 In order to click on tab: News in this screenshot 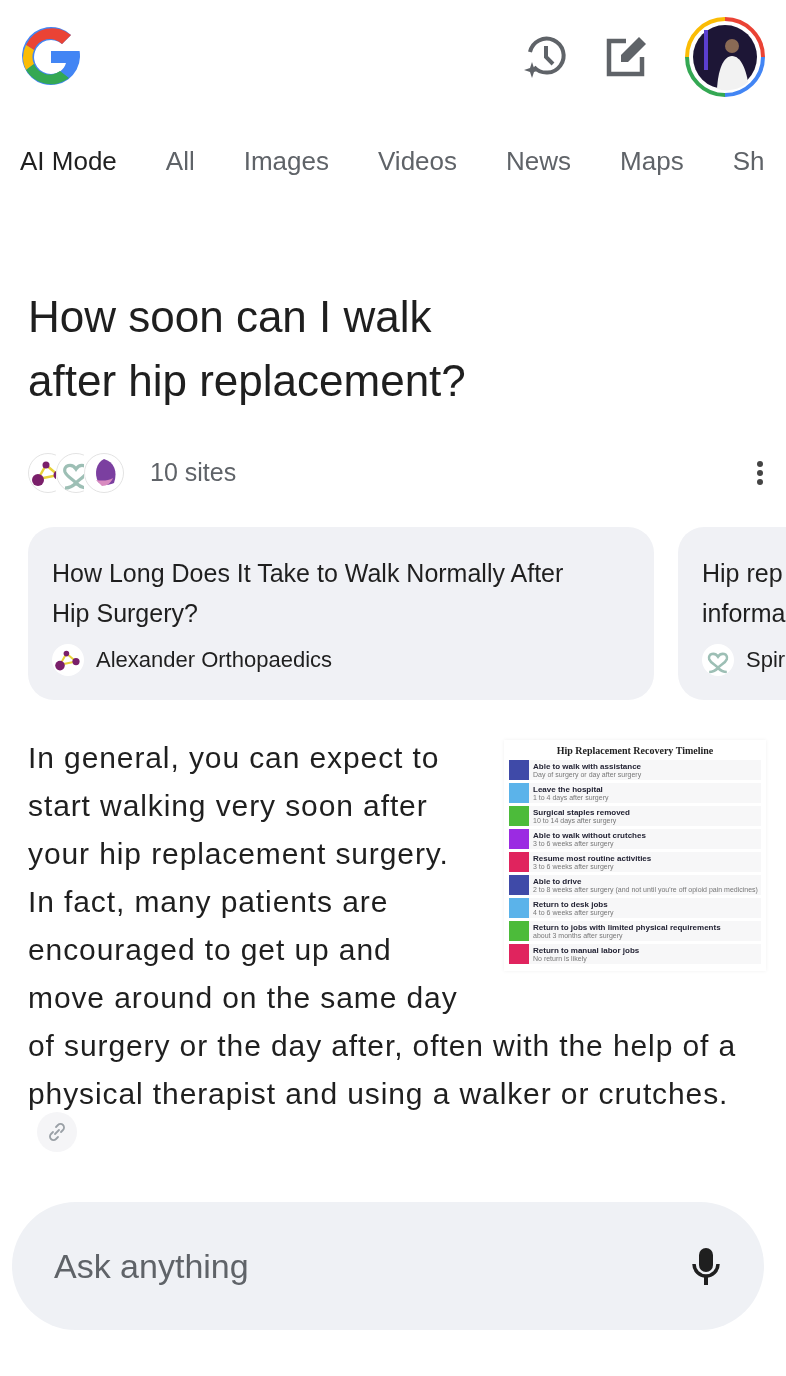, I will do `click(539, 161)`.